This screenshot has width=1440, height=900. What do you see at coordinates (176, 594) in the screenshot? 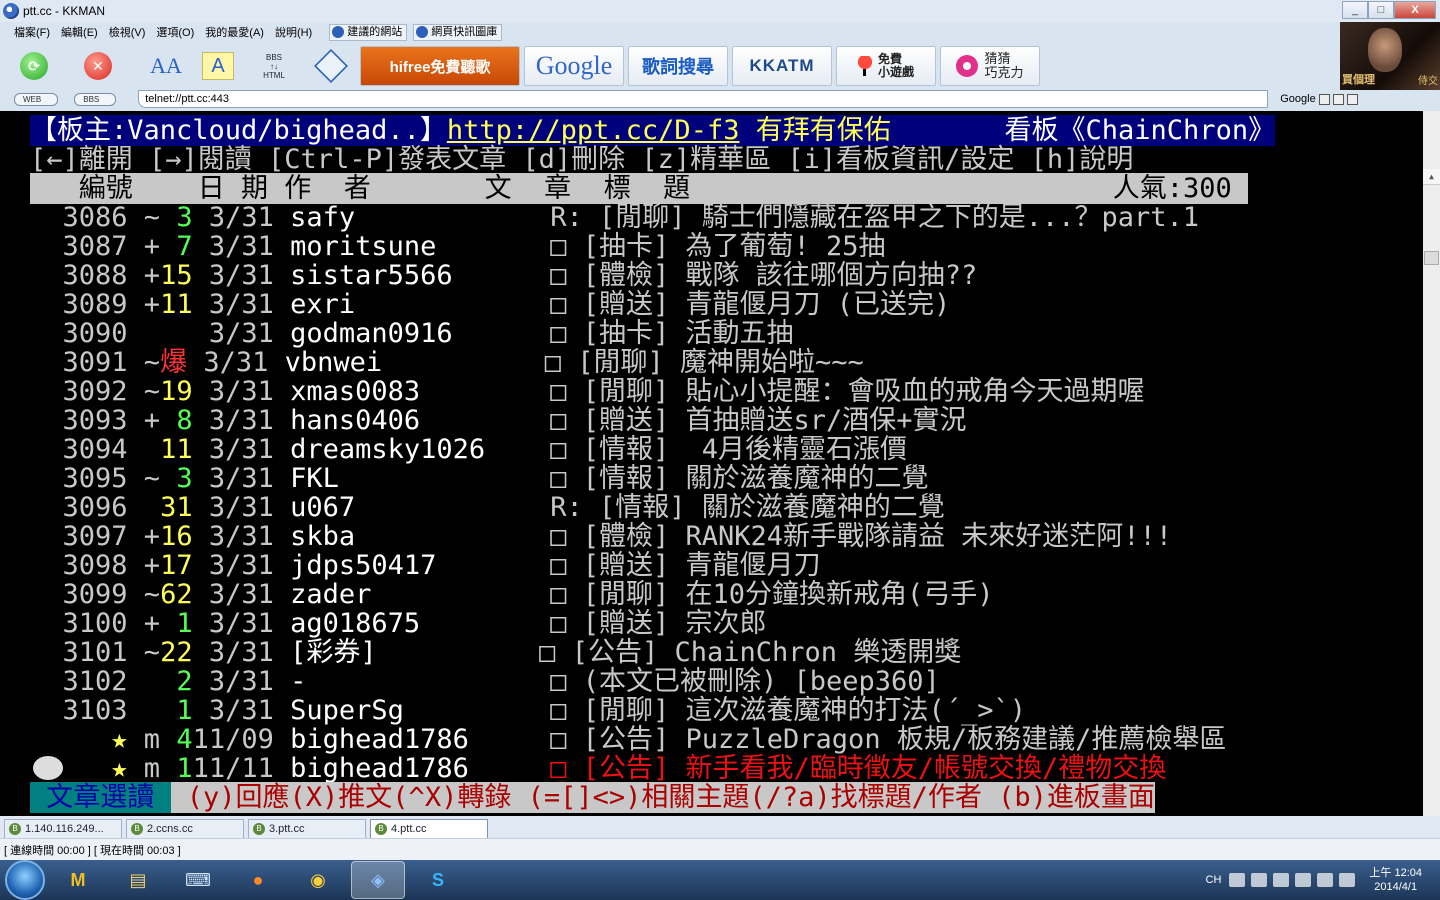
I see `post-push-count: 62` at bounding box center [176, 594].